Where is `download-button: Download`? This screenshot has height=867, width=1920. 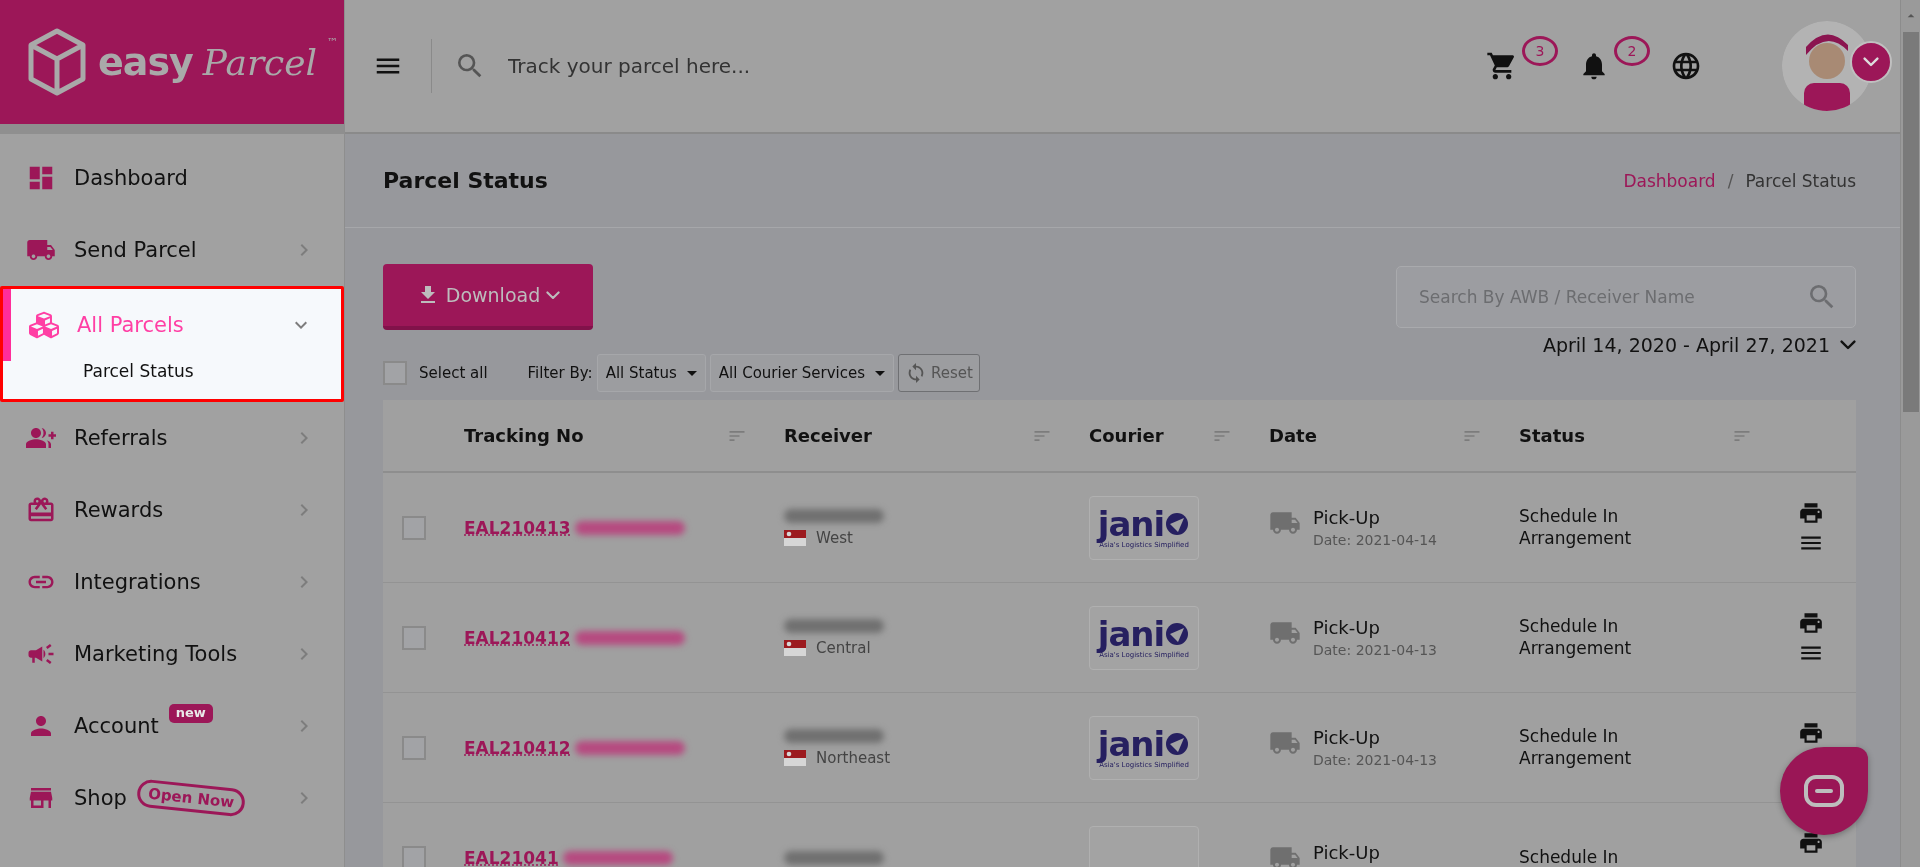
download-button: Download is located at coordinates (488, 297).